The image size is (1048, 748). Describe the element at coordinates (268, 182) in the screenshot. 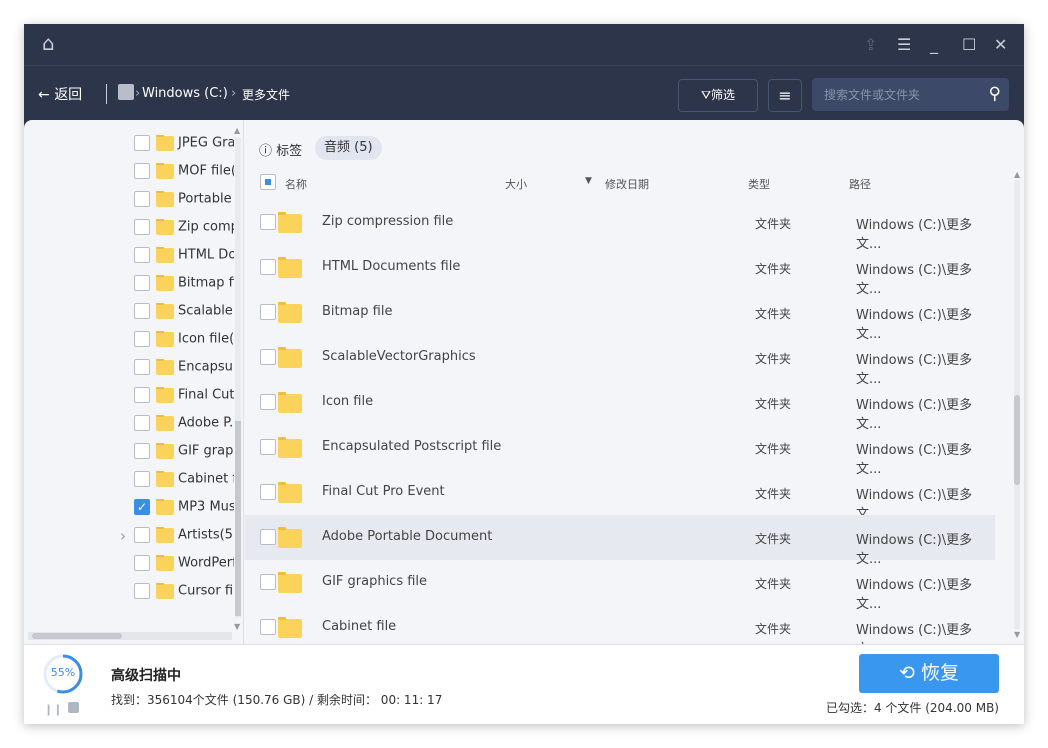

I see `select-all-checkbox` at that location.